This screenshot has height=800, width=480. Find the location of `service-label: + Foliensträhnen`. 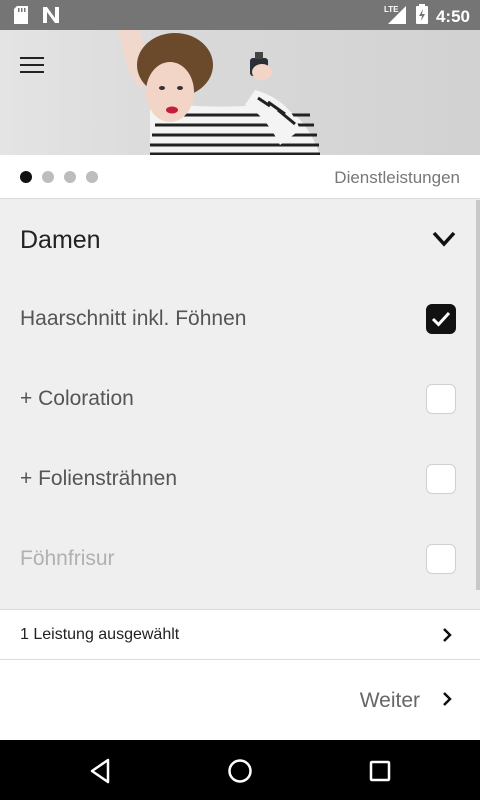

service-label: + Foliensträhnen is located at coordinates (99, 478).